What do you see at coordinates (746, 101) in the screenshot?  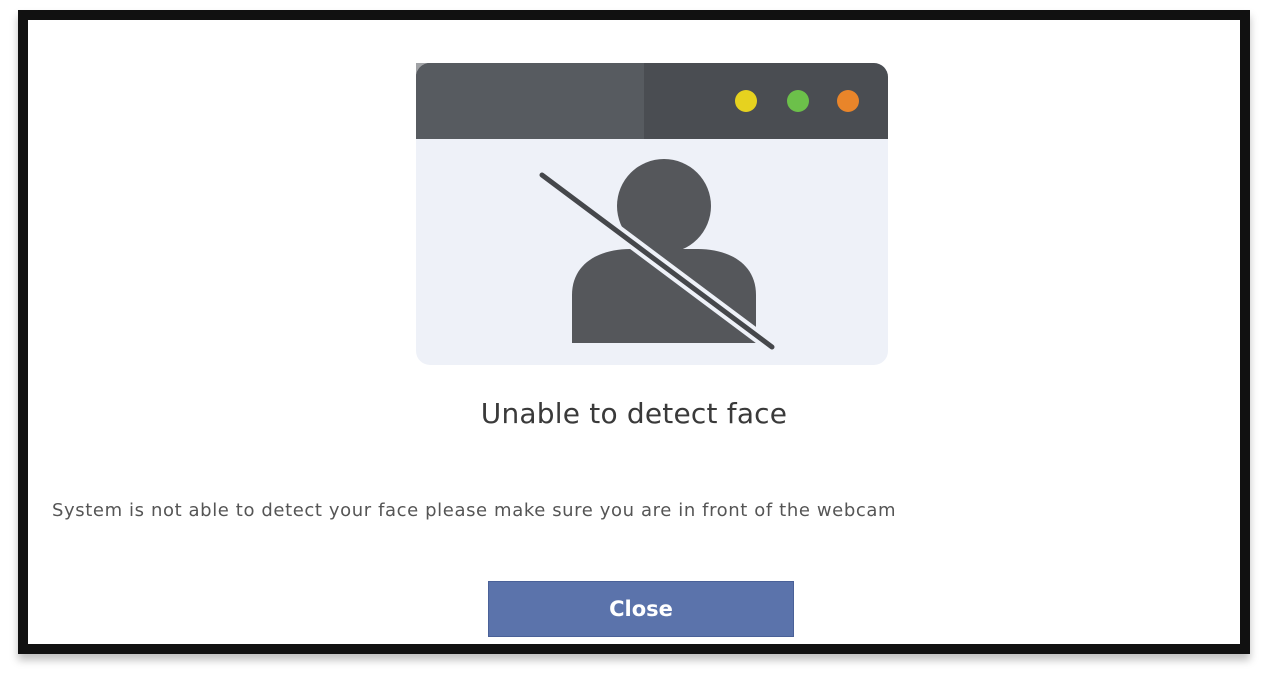 I see `window-dot-yellow` at bounding box center [746, 101].